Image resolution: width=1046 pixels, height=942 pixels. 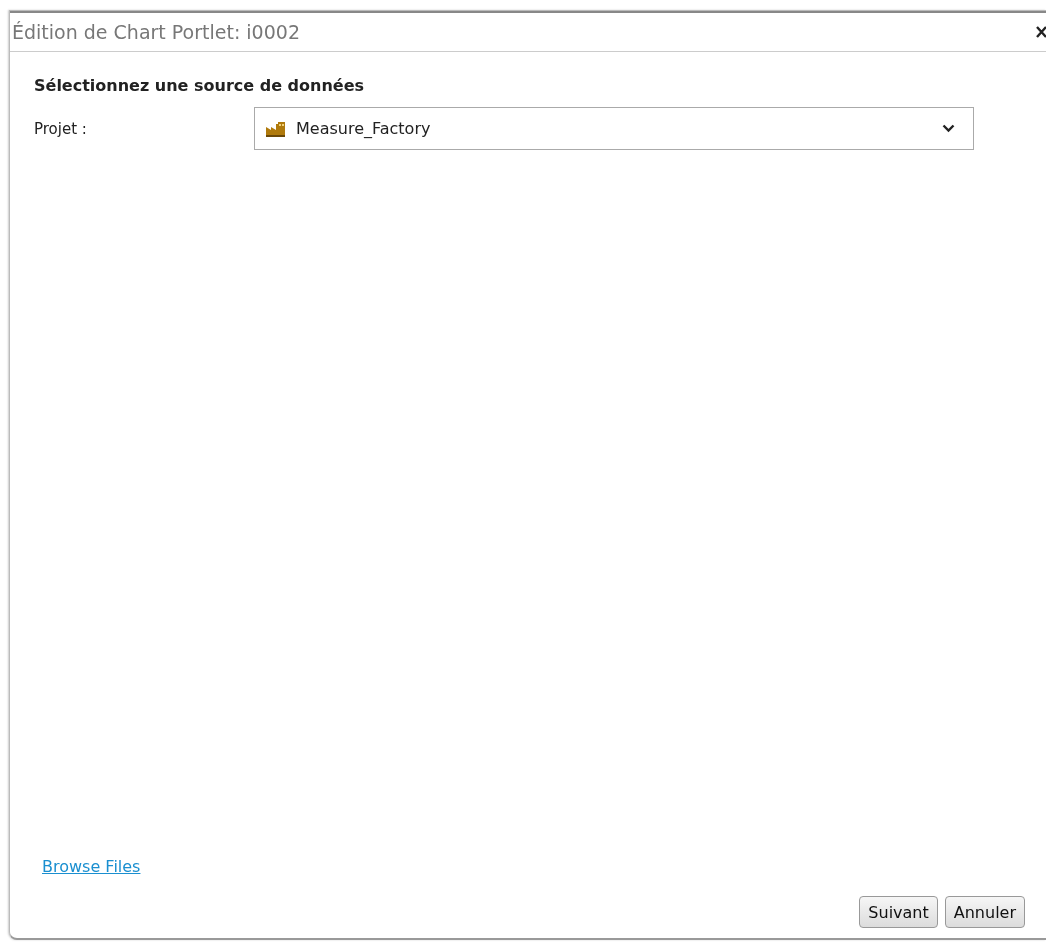 I want to click on project-label: Projet :, so click(x=61, y=128).